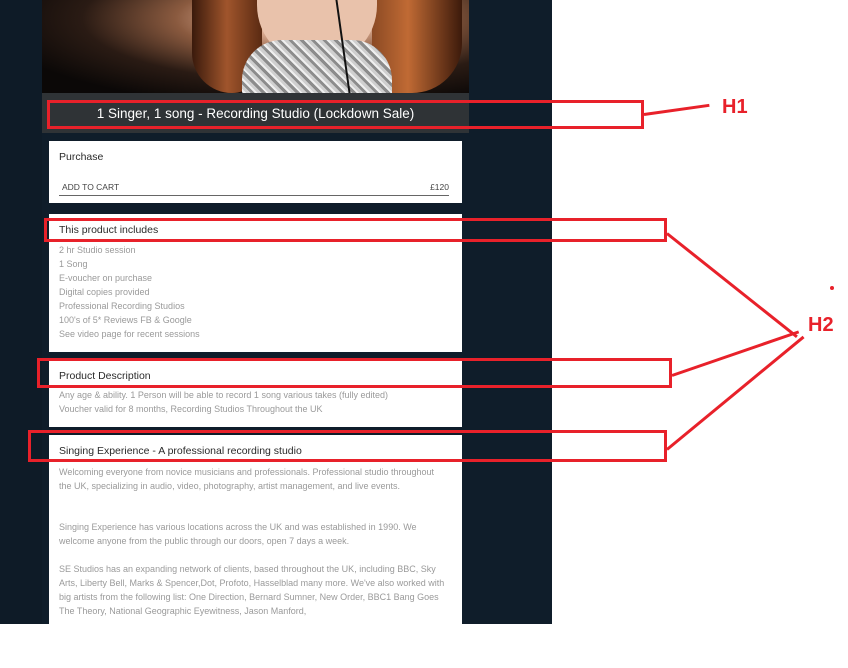  What do you see at coordinates (21, 312) in the screenshot?
I see `left-gutter` at bounding box center [21, 312].